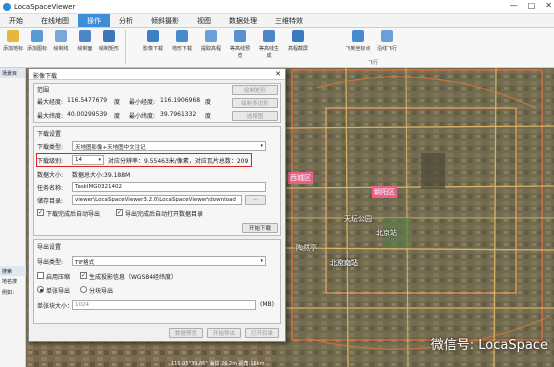  I want to click on map-label-taoranting: 陶然亭, so click(306, 248).